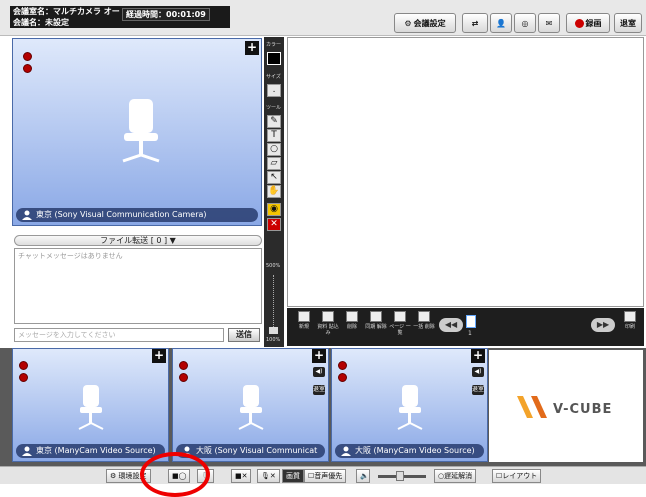  Describe the element at coordinates (273, 330) in the screenshot. I see `zoom-slider-handle` at that location.